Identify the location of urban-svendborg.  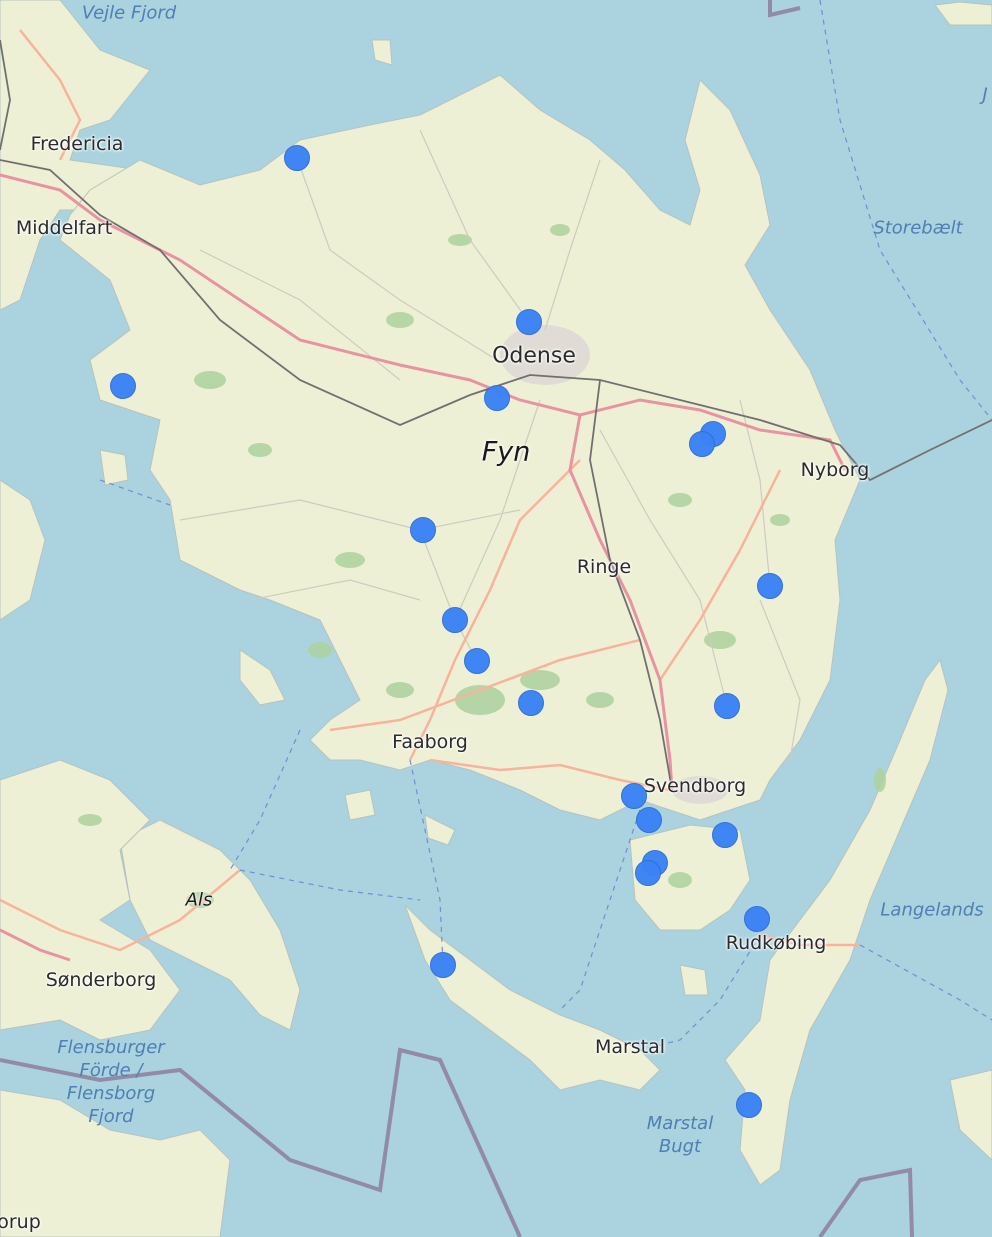
(700, 790).